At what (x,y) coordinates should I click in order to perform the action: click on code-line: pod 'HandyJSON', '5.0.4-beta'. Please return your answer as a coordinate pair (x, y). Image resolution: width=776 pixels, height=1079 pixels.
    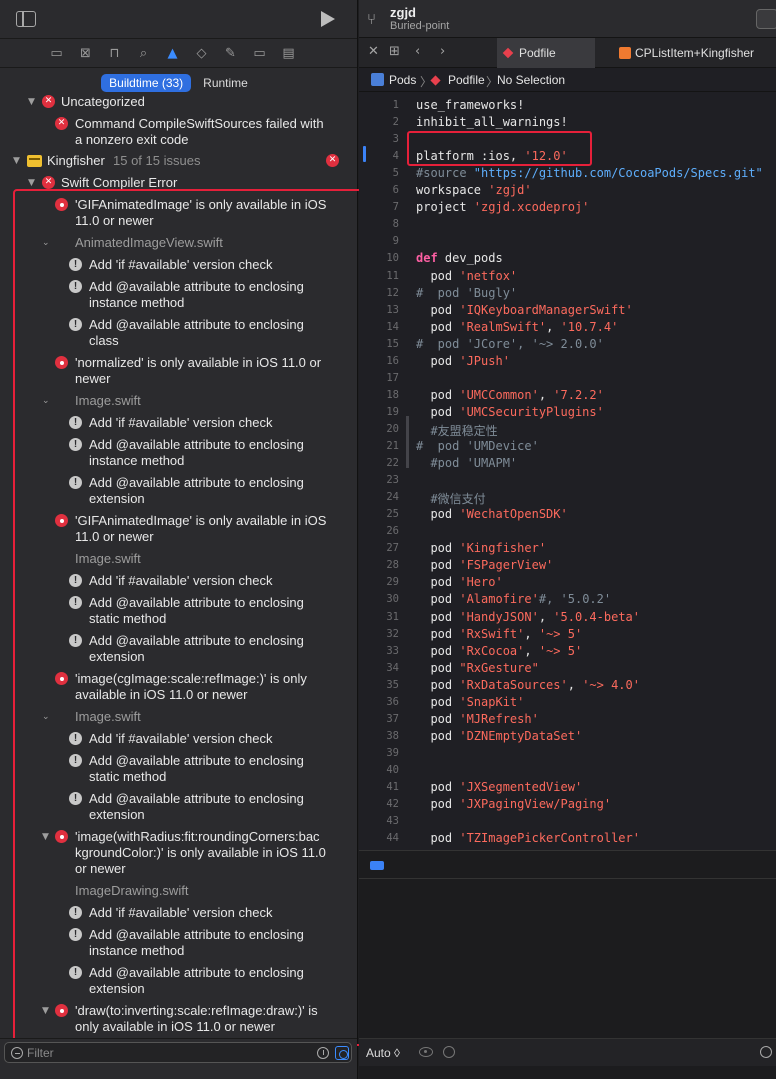
    Looking at the image, I should click on (528, 617).